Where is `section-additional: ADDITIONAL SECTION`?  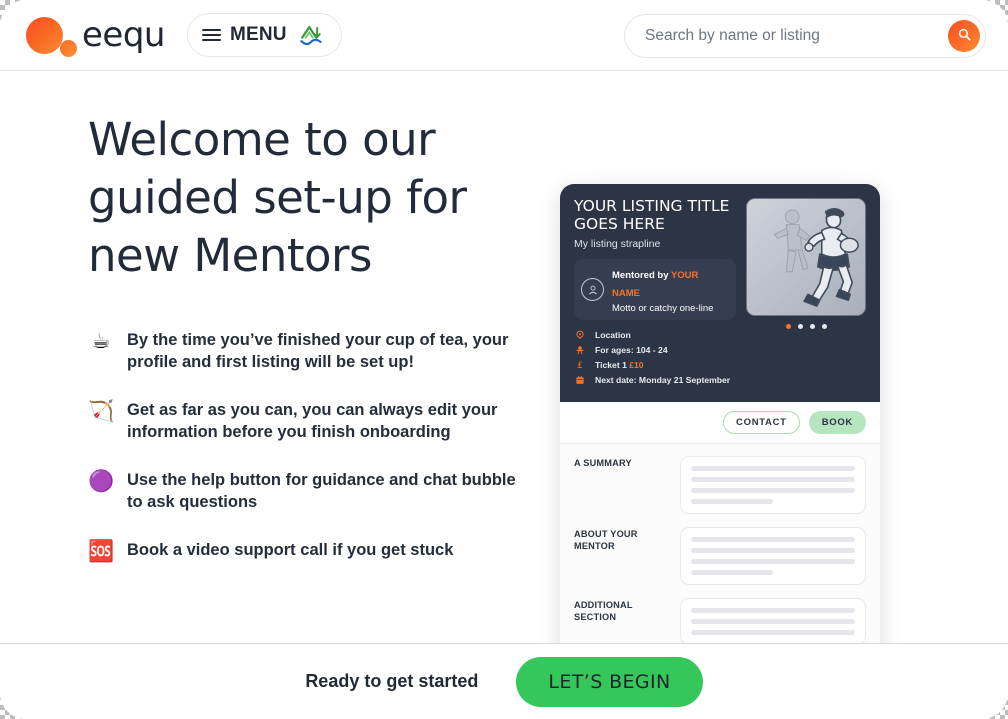 section-additional: ADDITIONAL SECTION is located at coordinates (720, 621).